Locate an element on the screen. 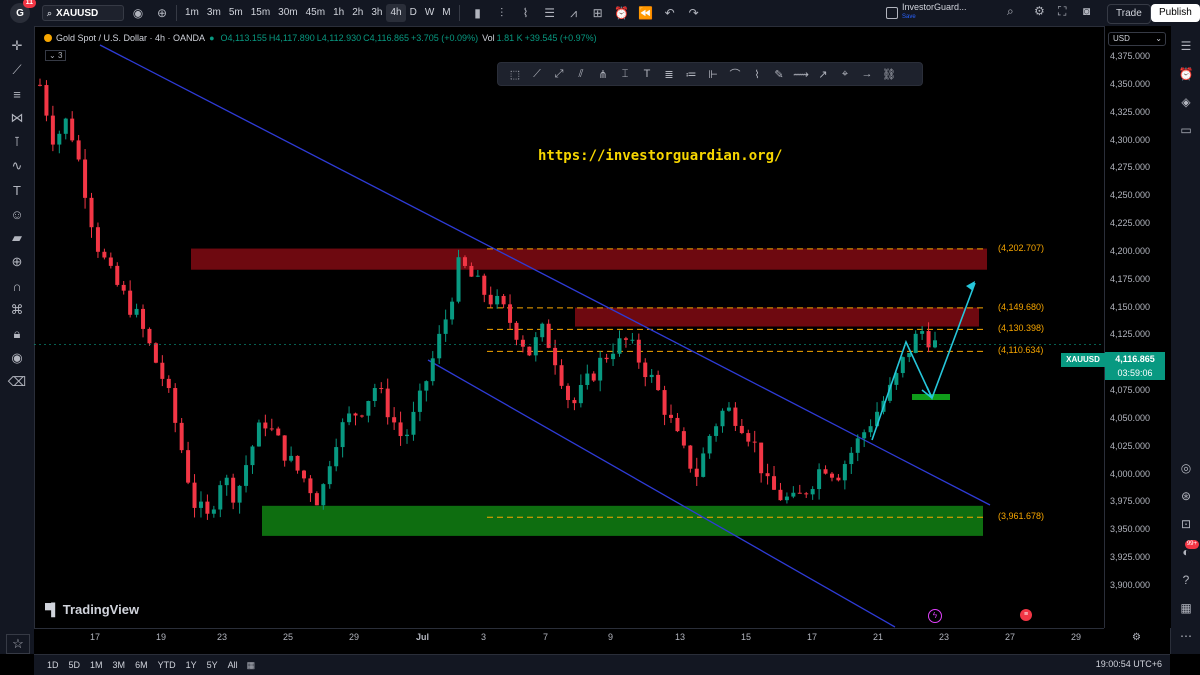  menu-icon: ⋯ is located at coordinates (1185, 636).